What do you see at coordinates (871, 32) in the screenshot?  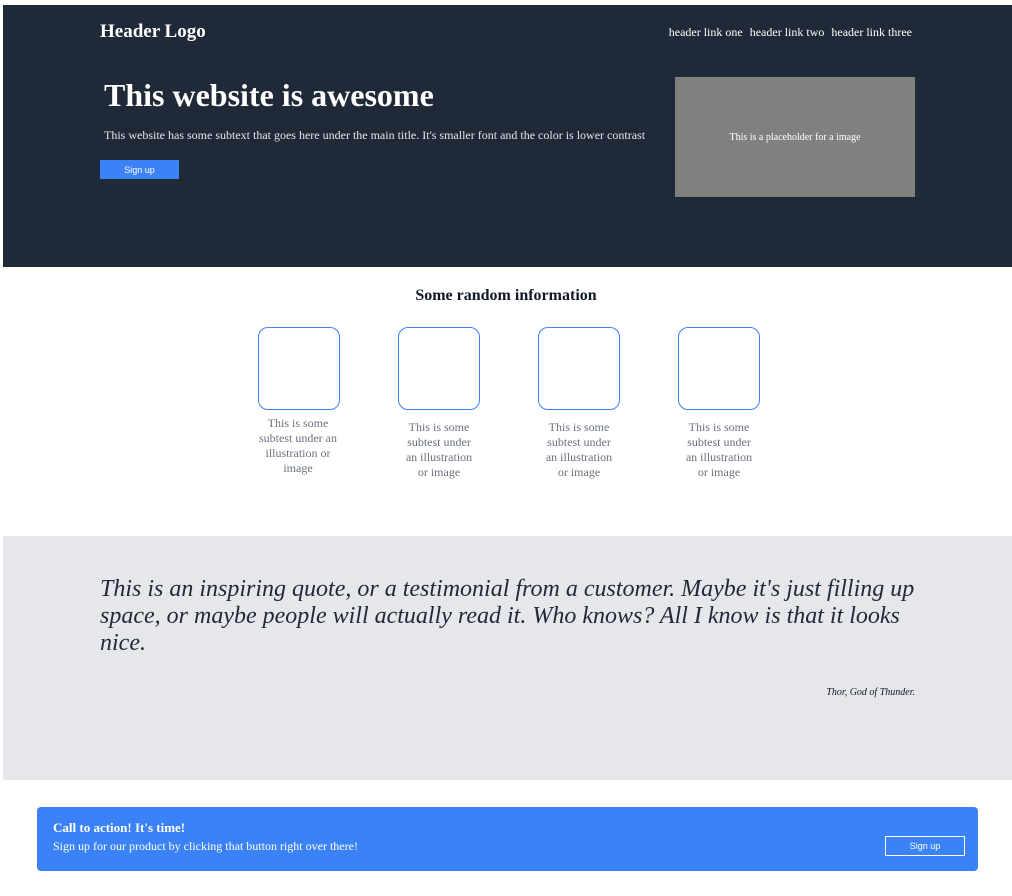 I see `nav-link-three: header link three` at bounding box center [871, 32].